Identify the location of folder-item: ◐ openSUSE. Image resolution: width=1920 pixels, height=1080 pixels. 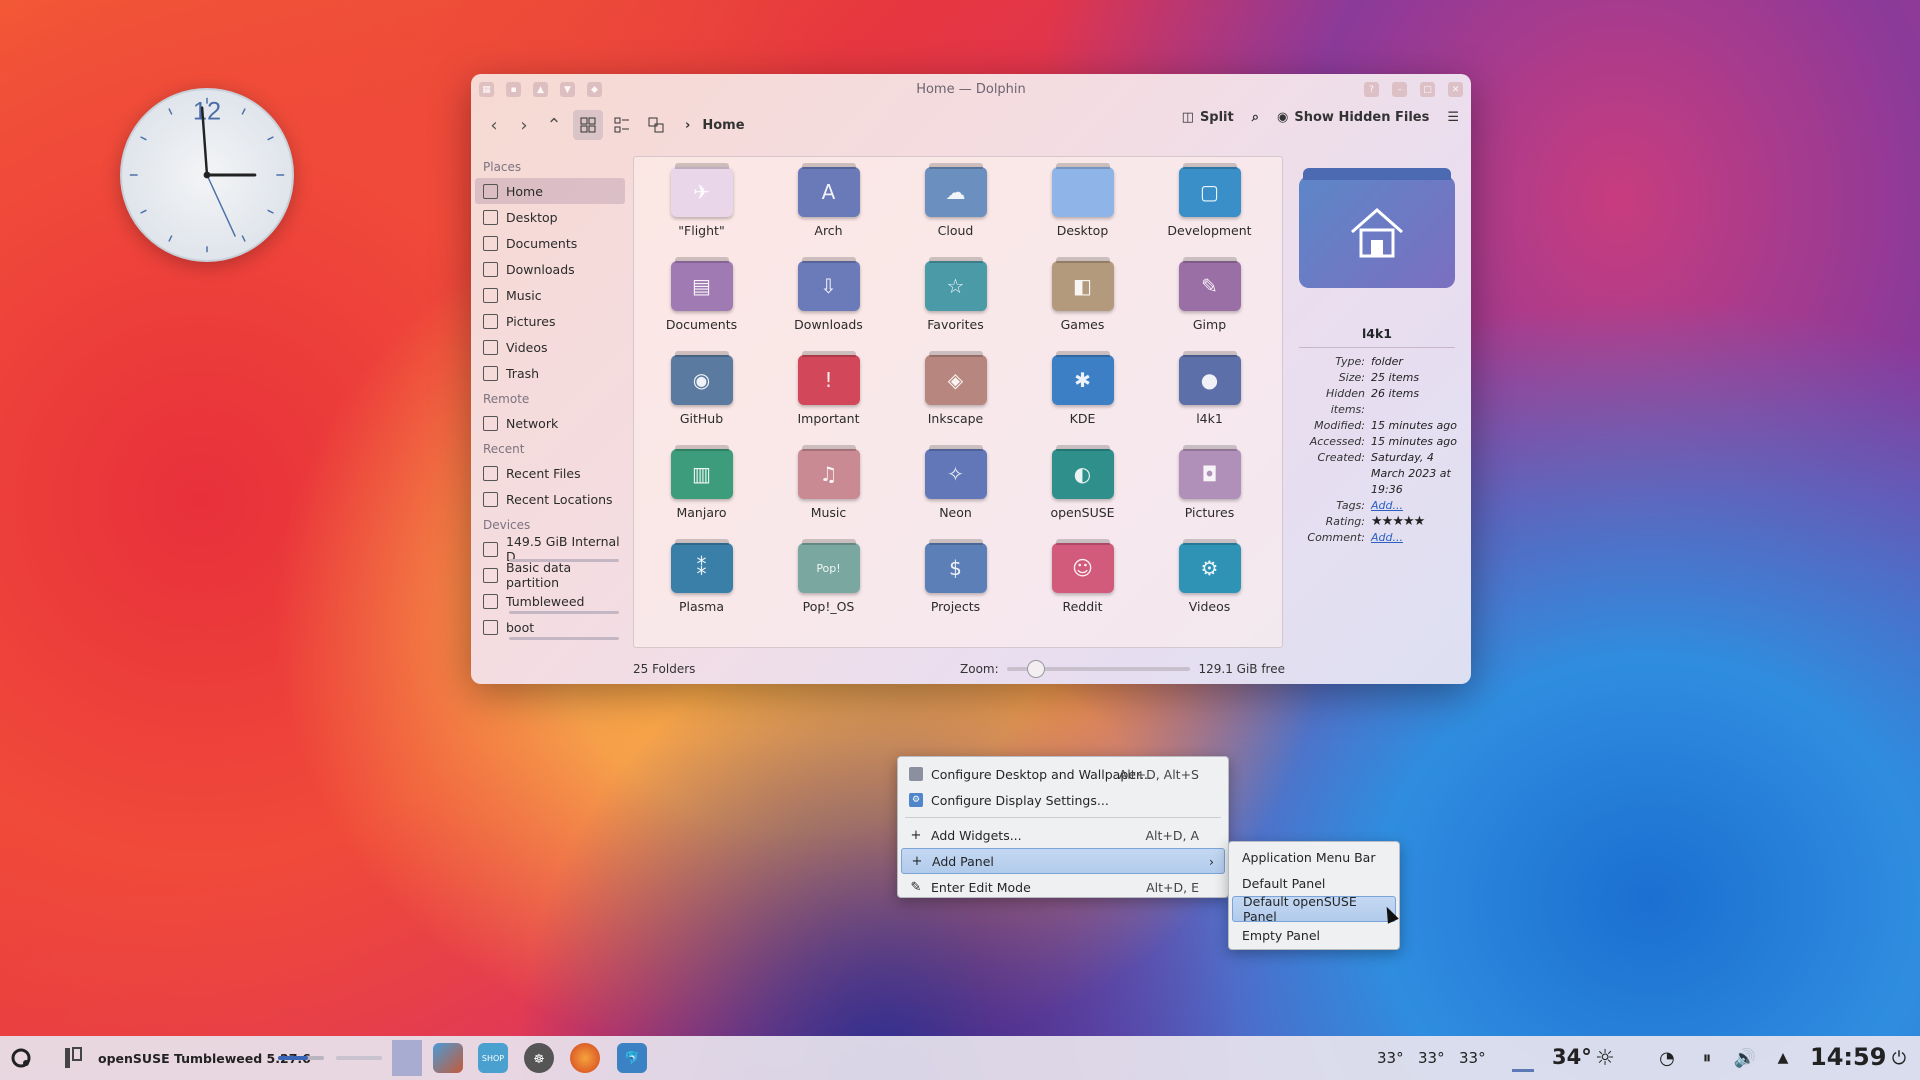
(1082, 494).